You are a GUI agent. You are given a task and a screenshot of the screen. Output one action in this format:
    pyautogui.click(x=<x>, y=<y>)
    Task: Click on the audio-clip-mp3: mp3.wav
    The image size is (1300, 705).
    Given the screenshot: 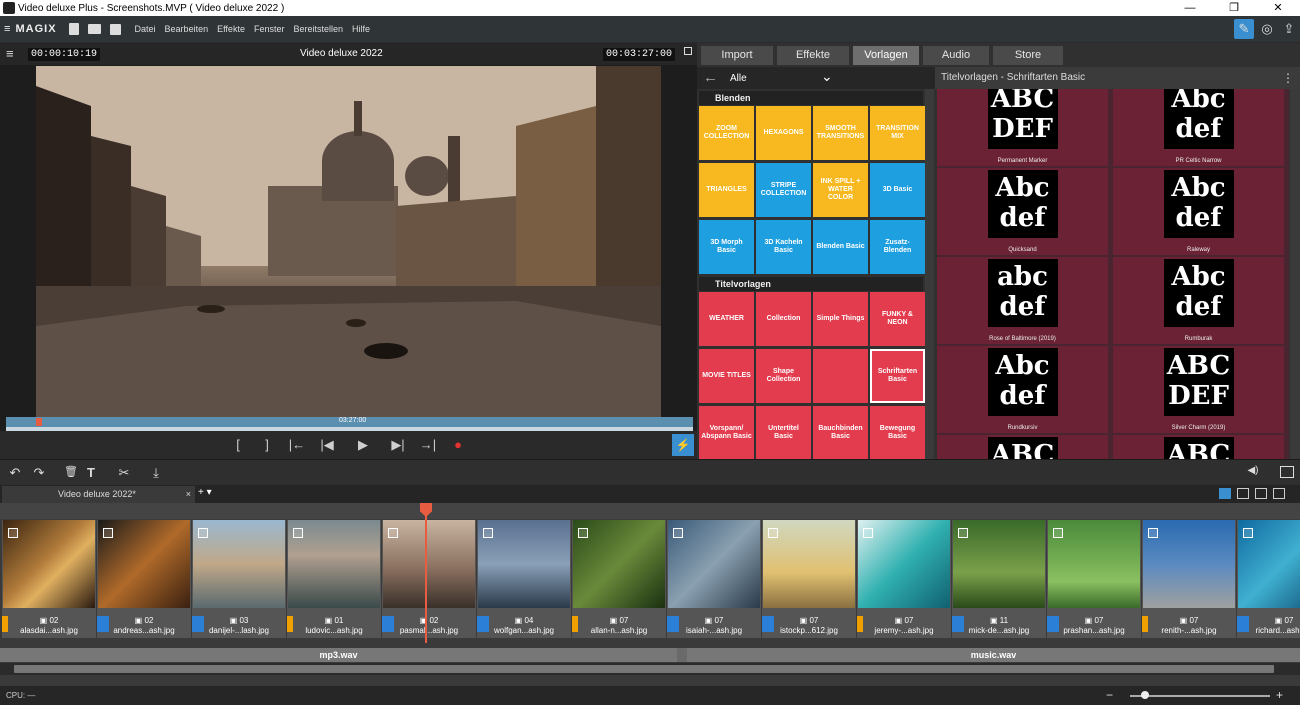 What is the action you would take?
    pyautogui.click(x=338, y=655)
    